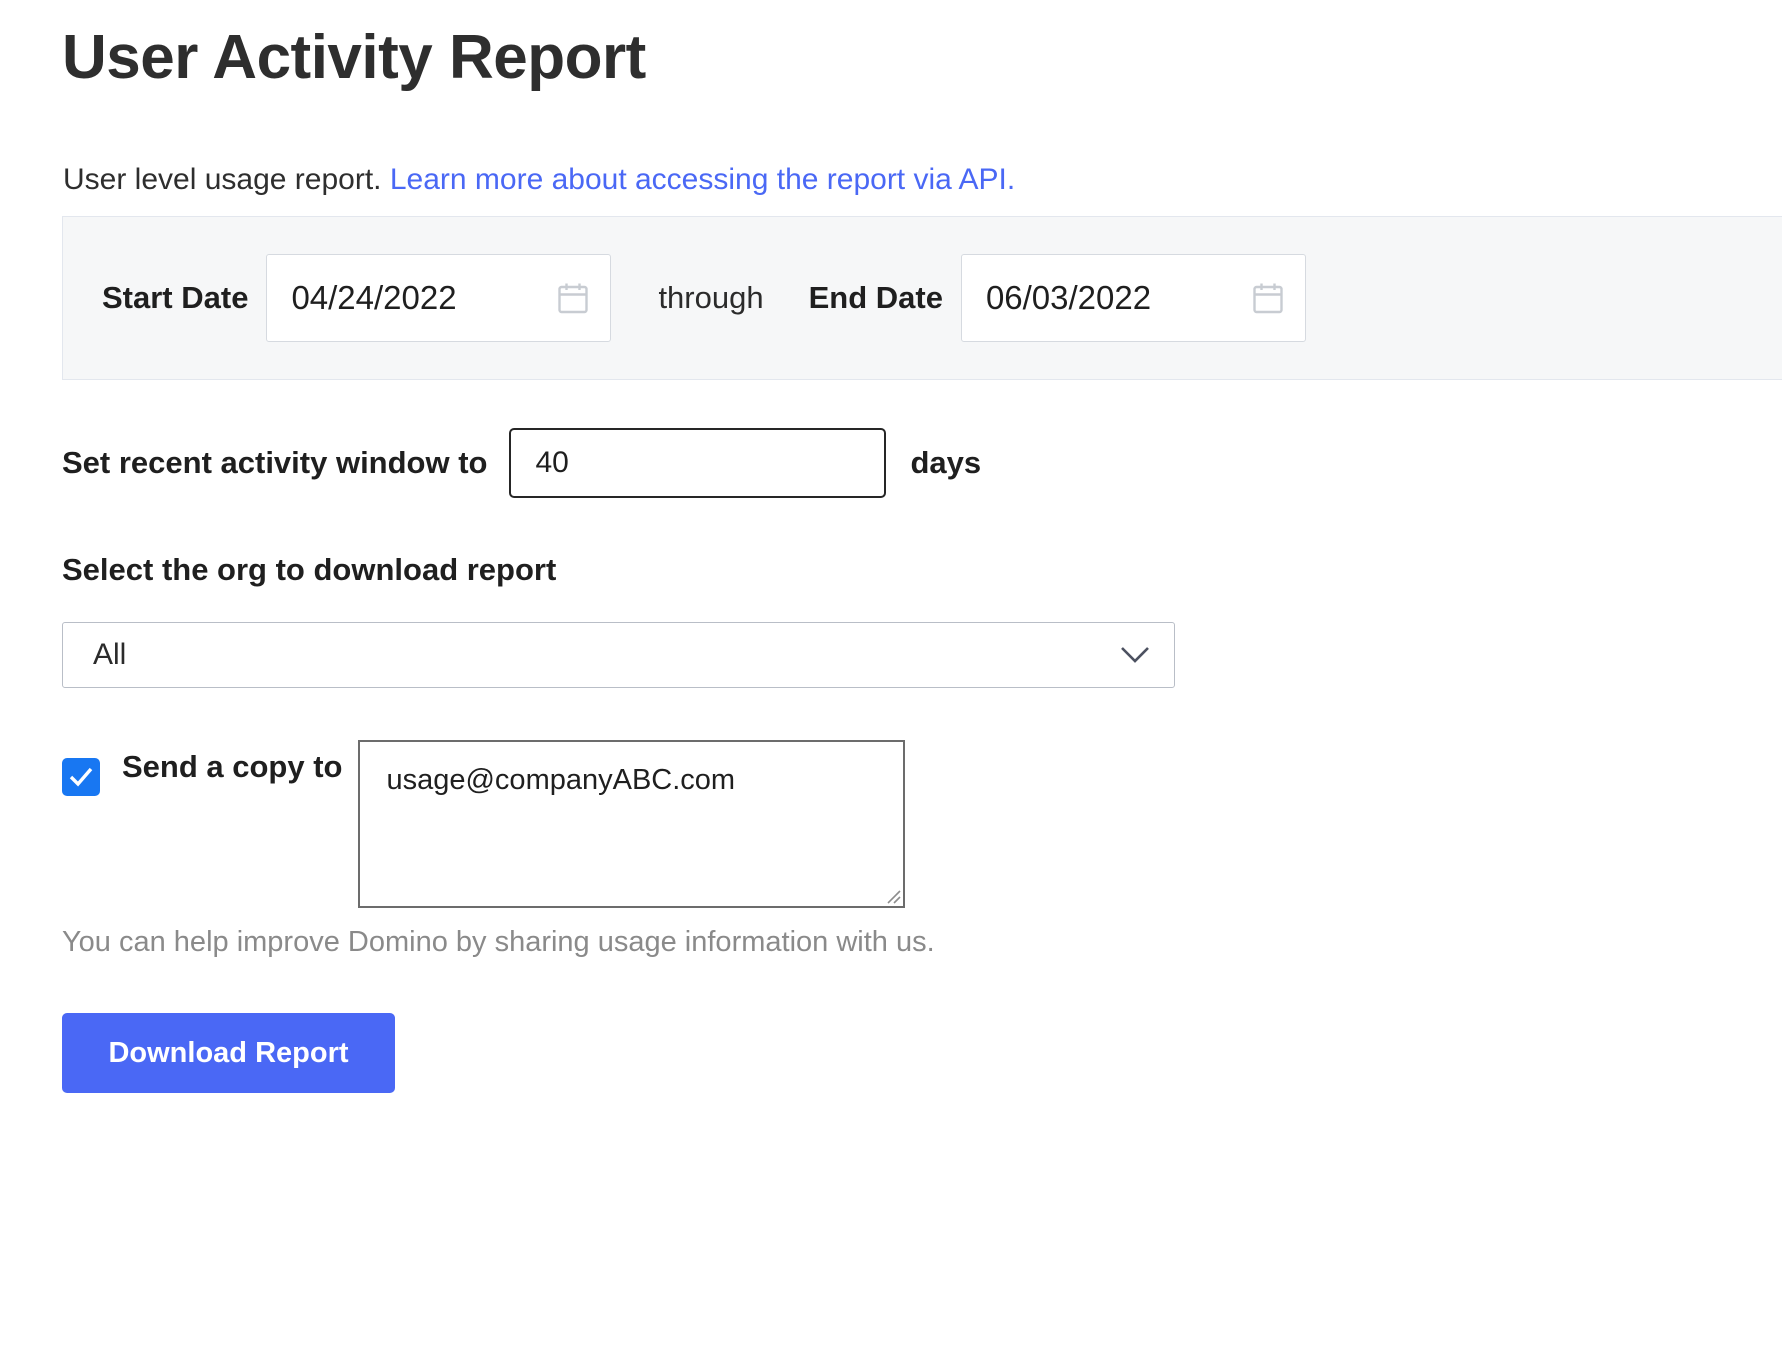 The image size is (1782, 1350). Describe the element at coordinates (175, 297) in the screenshot. I see `start-date-label: Start Date` at that location.